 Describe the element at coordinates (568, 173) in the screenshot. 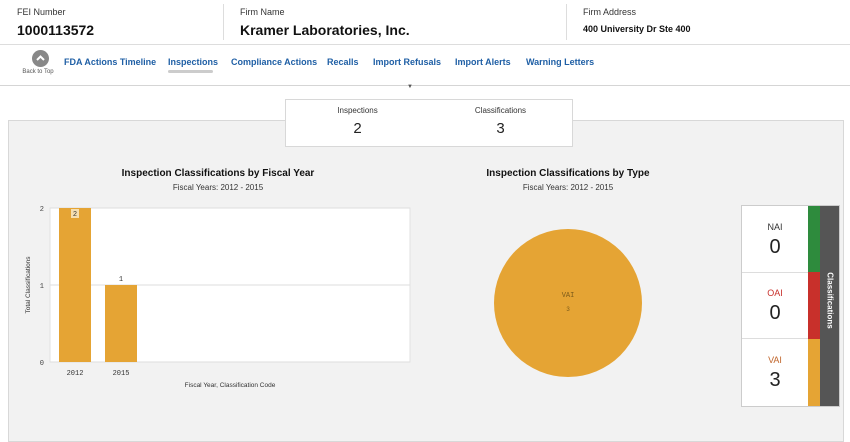

I see `pie-chart-title: Inspection Classifications by Type` at that location.